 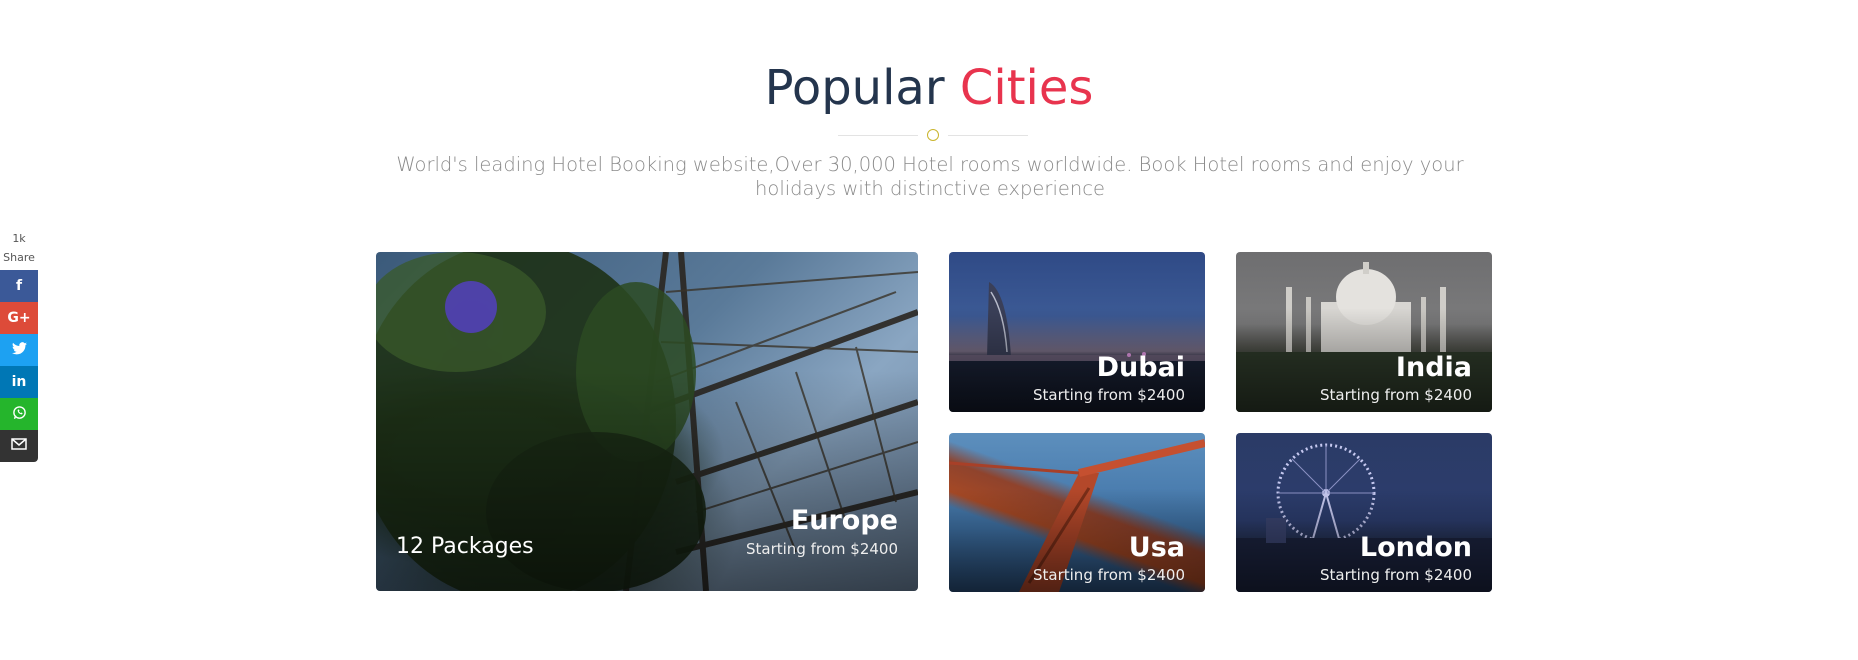 I want to click on europe-packages-count: 12 Packages, so click(x=465, y=546).